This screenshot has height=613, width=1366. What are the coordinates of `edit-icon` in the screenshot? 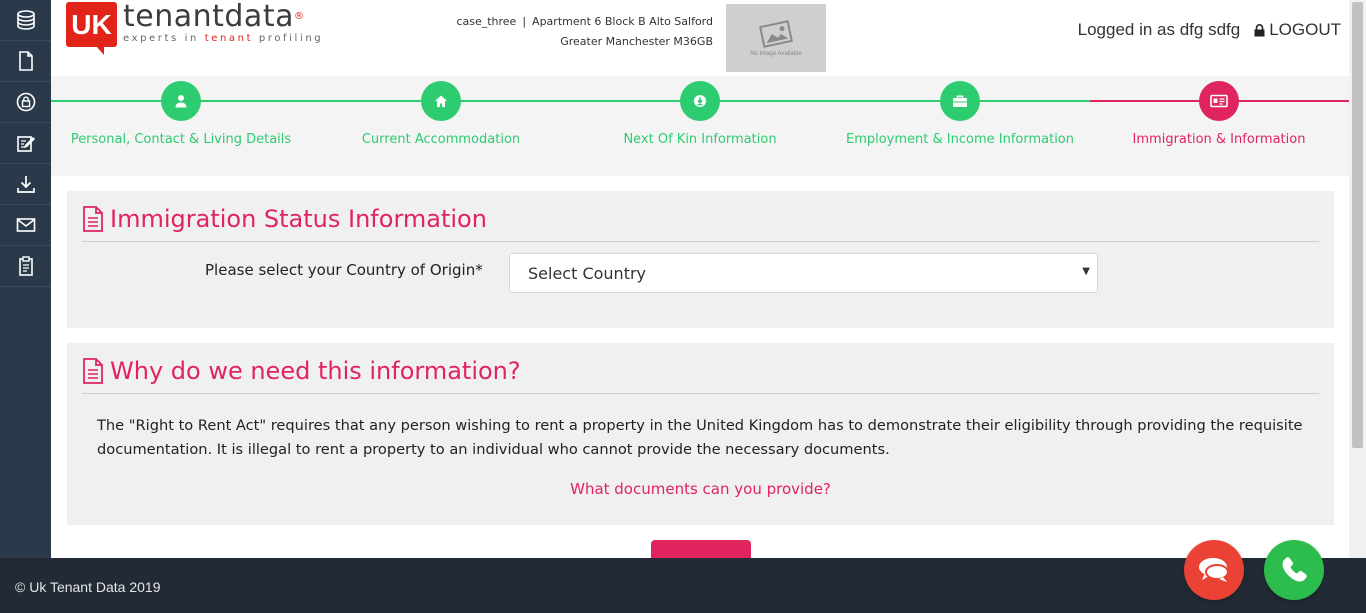 It's located at (25, 144).